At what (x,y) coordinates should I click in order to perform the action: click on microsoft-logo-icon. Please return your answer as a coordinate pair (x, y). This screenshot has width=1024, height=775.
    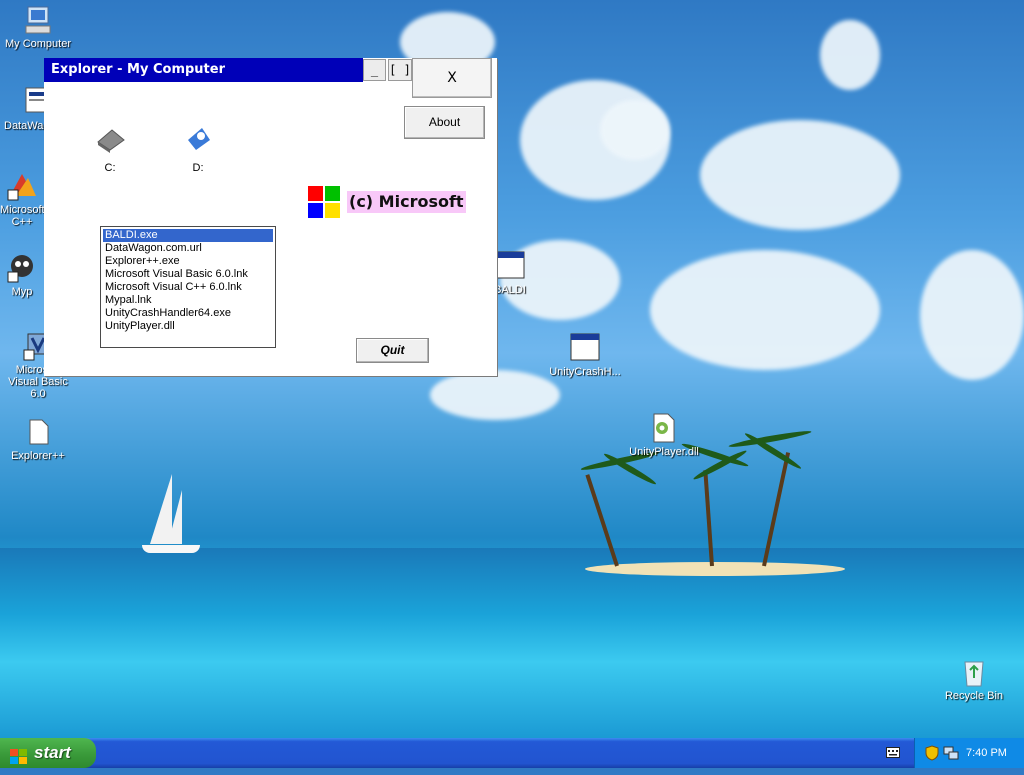
    Looking at the image, I should click on (324, 202).